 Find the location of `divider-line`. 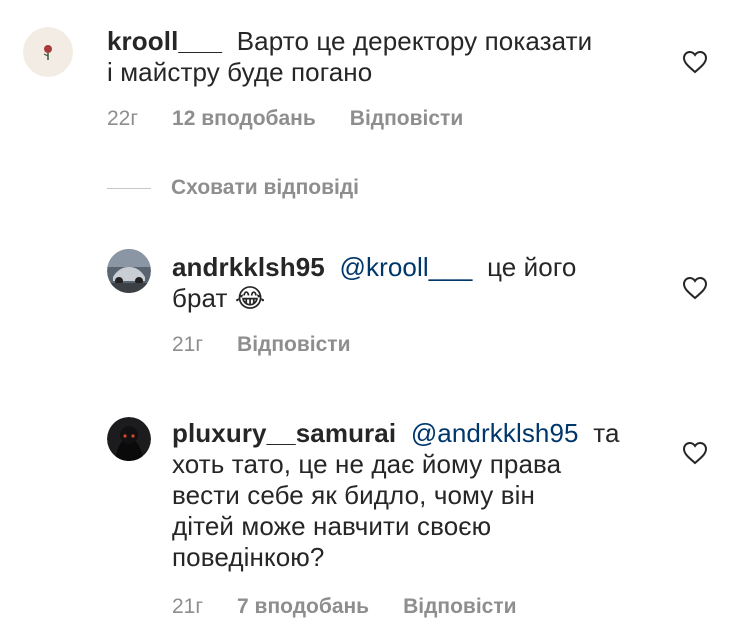

divider-line is located at coordinates (129, 188).